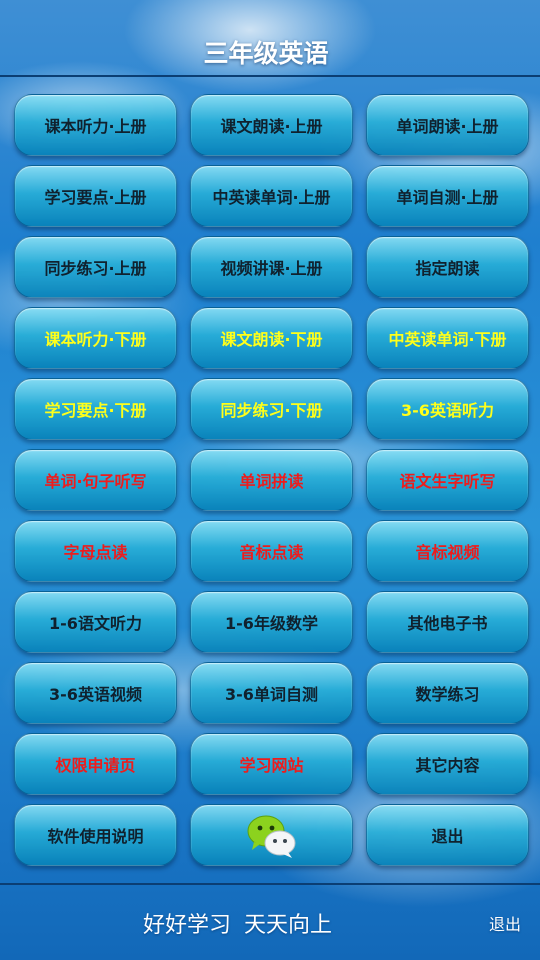  I want to click on menu-button-designated-reading: 指定朗读, so click(447, 267).